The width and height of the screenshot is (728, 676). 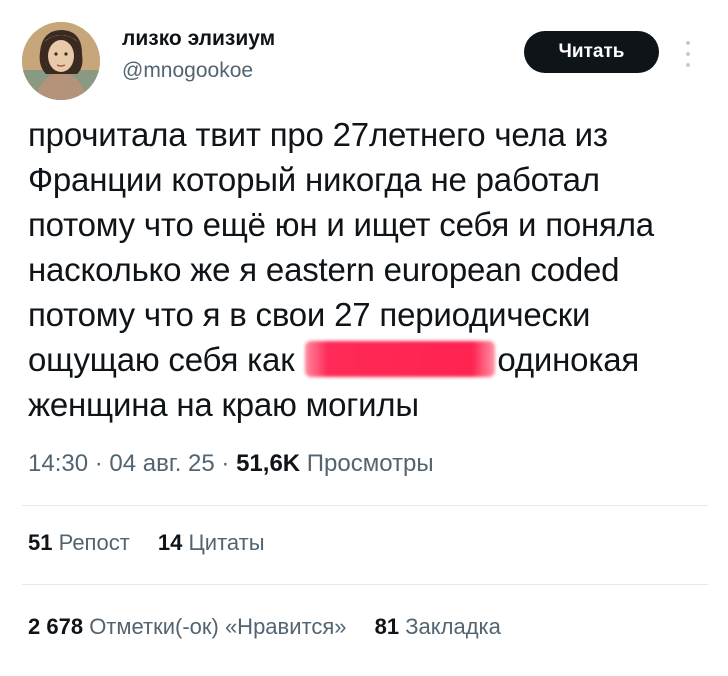 I want to click on quotes-stat: 14 Цитаты, so click(x=211, y=543).